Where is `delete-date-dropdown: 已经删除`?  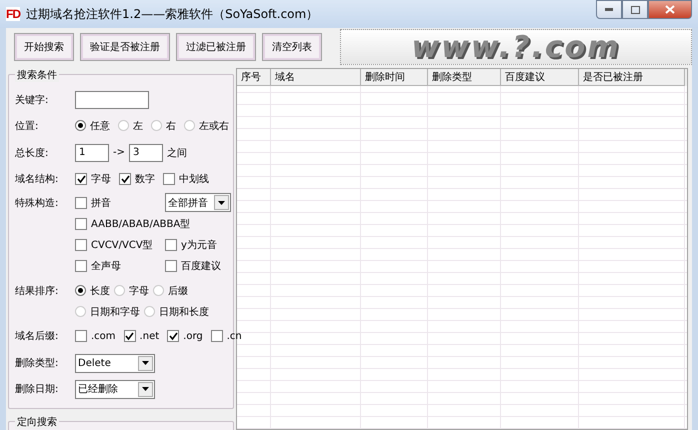 delete-date-dropdown: 已经删除 is located at coordinates (115, 389).